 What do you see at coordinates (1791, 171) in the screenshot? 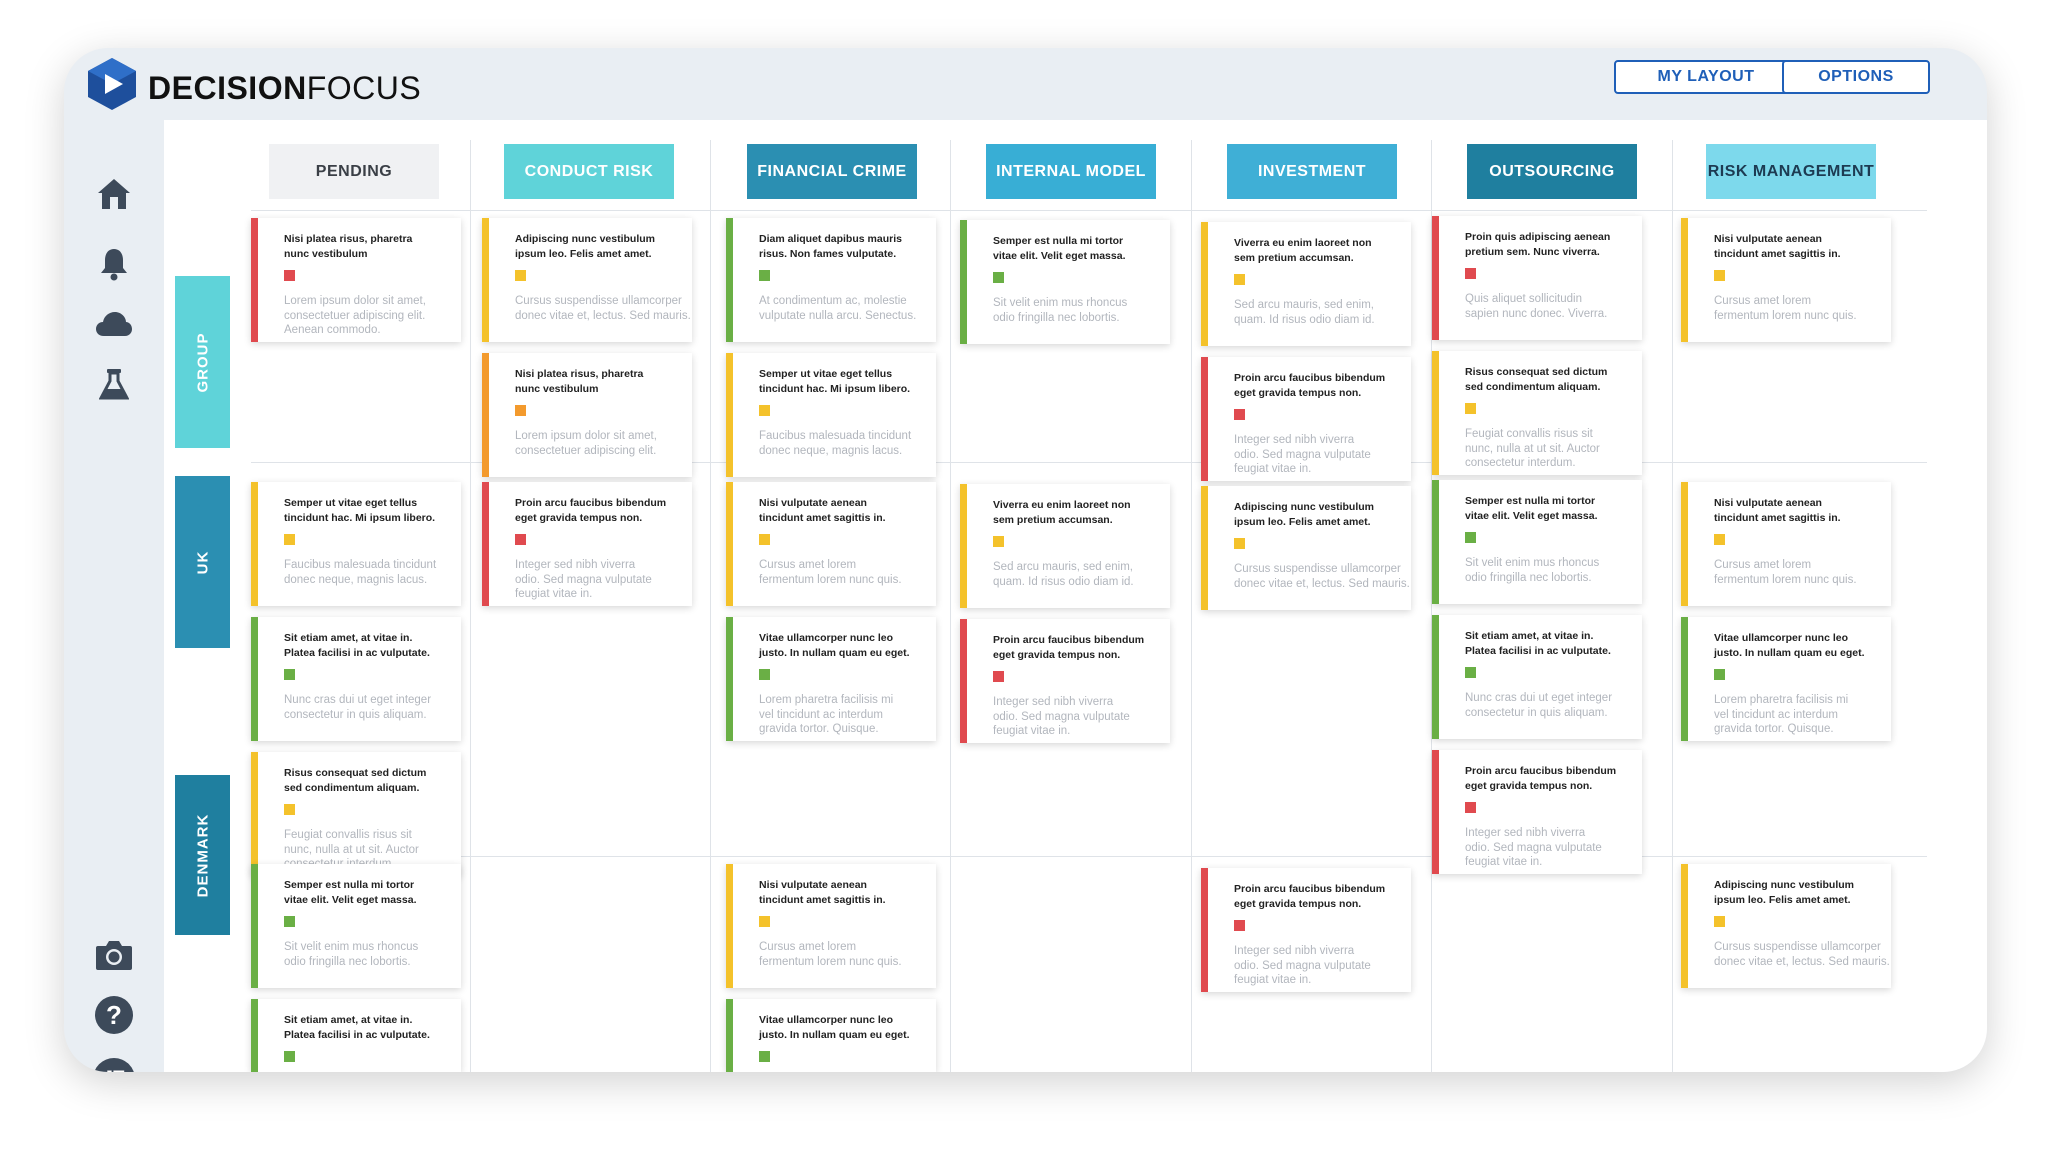
I see `column-header-risk-management: RISK MANAGEMENT` at bounding box center [1791, 171].